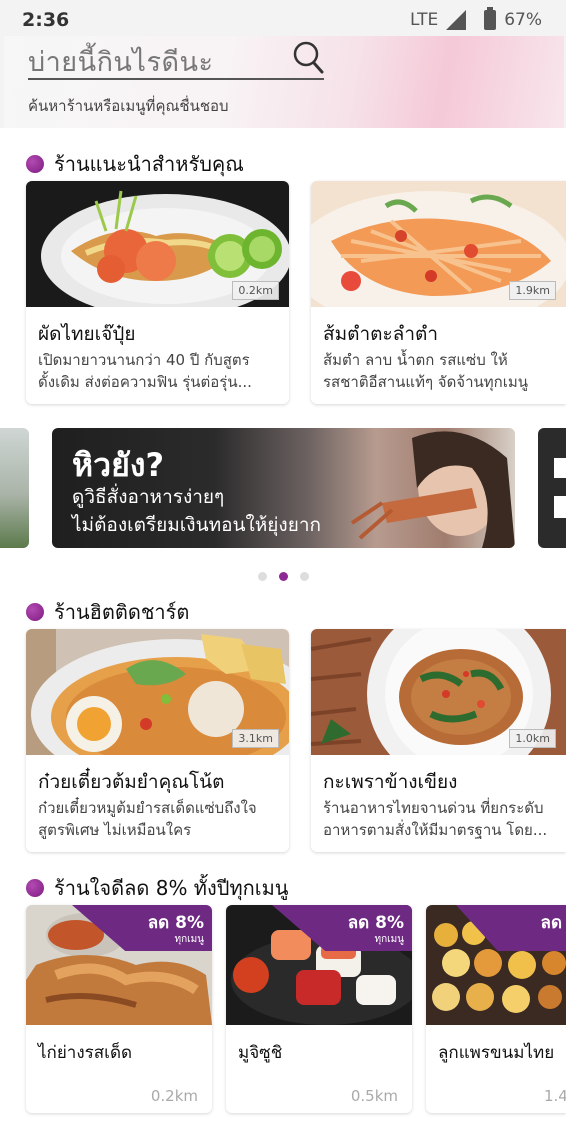 The width and height of the screenshot is (566, 1128). Describe the element at coordinates (14, 488) in the screenshot. I see `banner-prev-peek` at that location.